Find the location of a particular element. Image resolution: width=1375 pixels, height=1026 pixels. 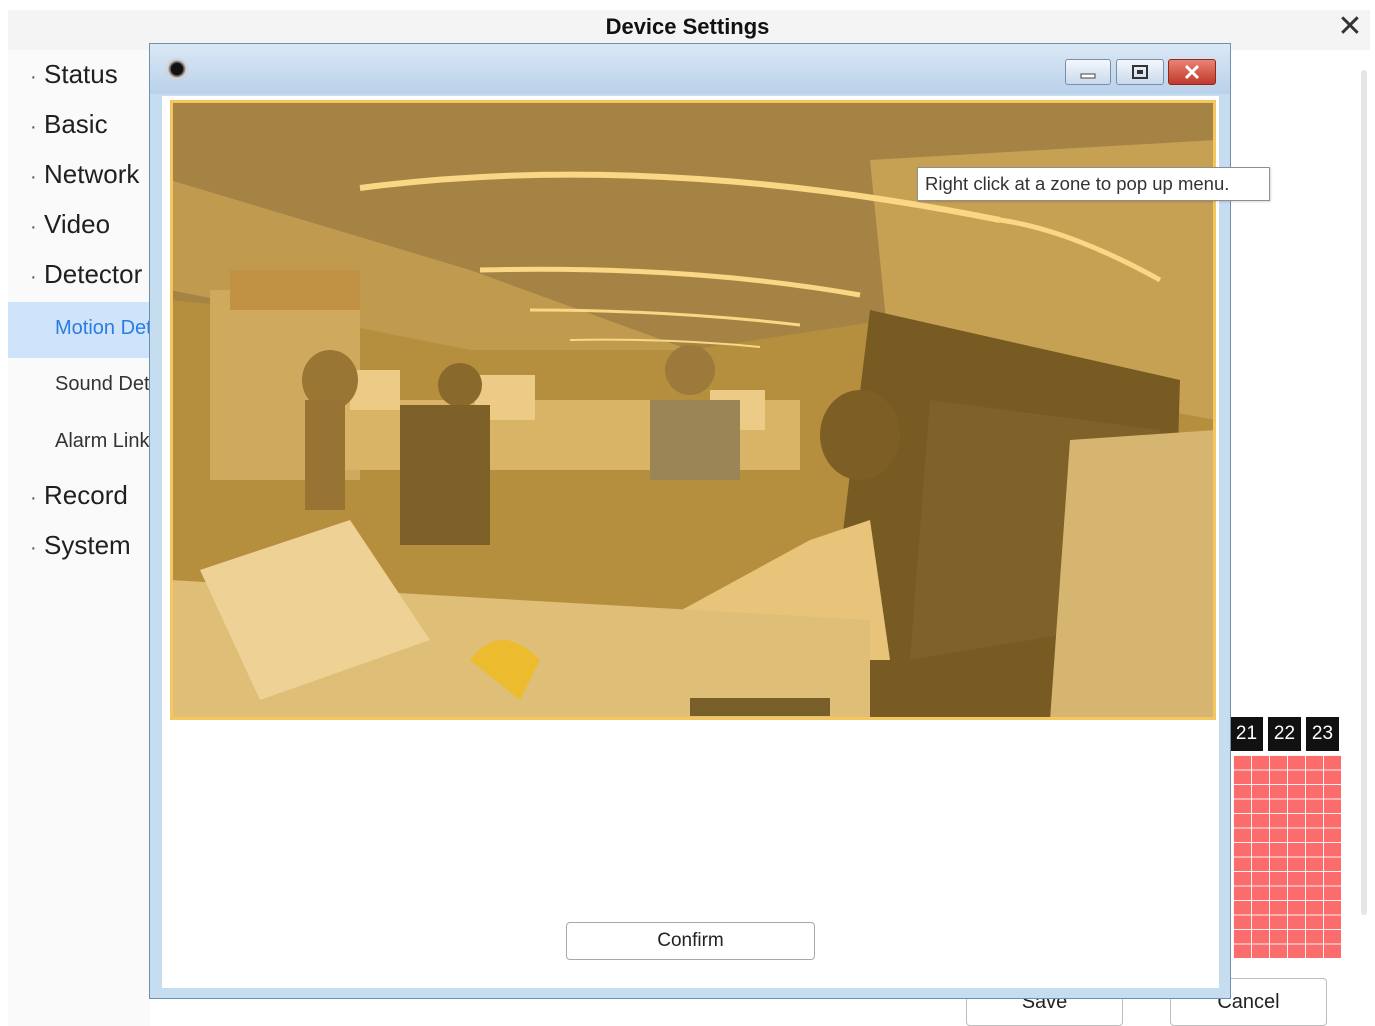

sidebar-subitem-alarm-linkage: Alarm Linkage is located at coordinates (79, 443).